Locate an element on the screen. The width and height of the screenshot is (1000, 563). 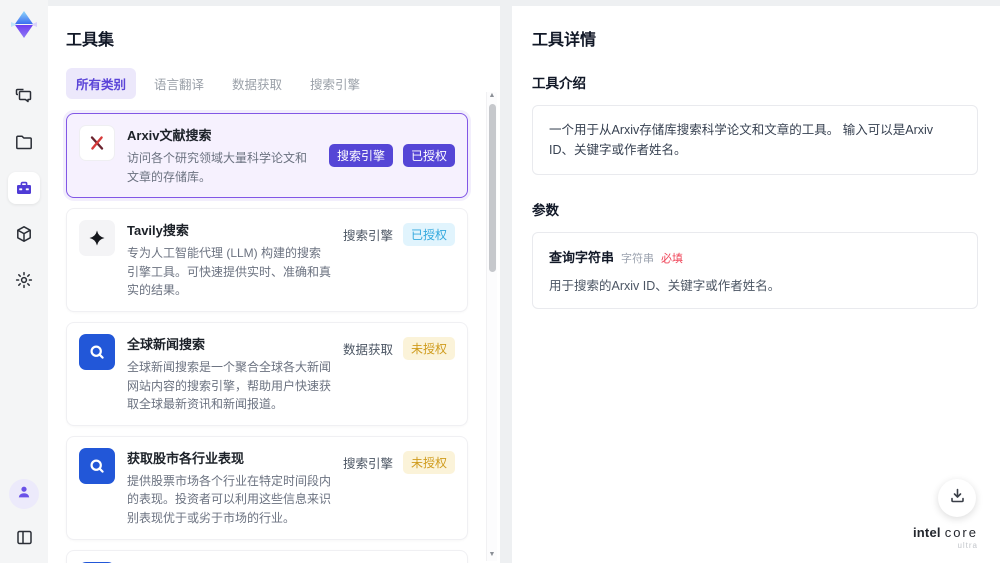
download-icon is located at coordinates (957, 498).